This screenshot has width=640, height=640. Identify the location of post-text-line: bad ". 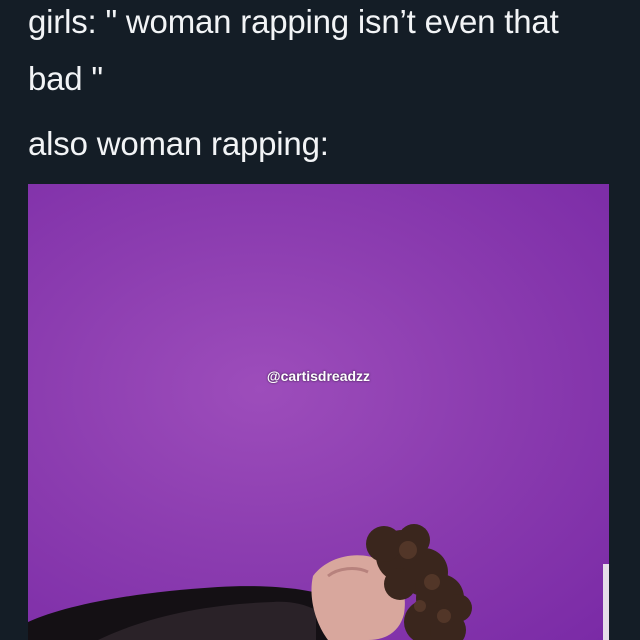
(65, 78).